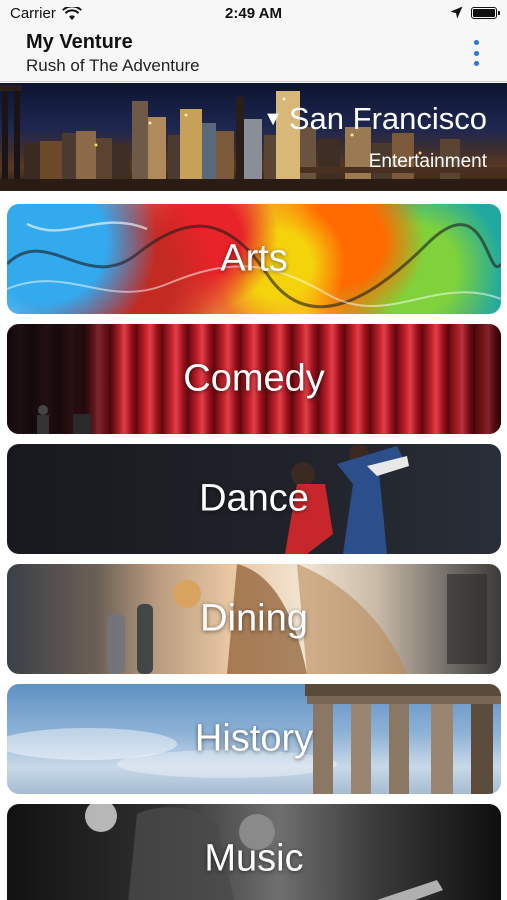  I want to click on category-label-music: Music, so click(254, 858).